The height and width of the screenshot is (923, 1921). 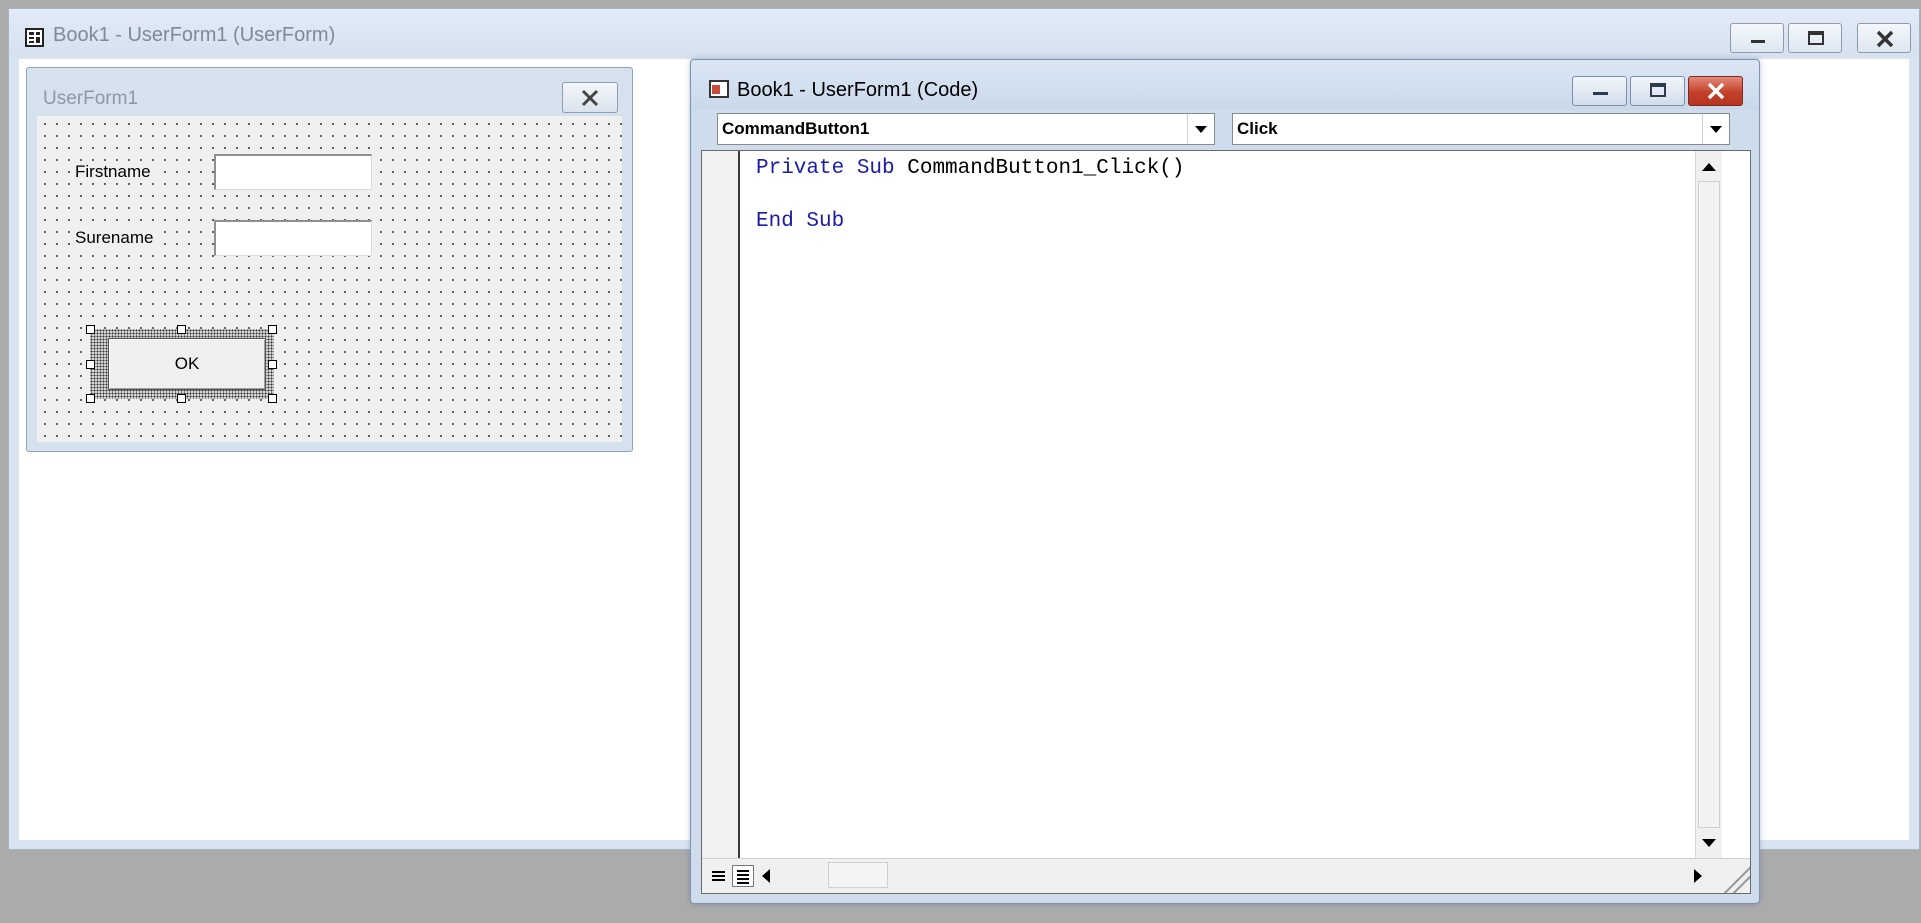 I want to click on close-button, so click(x=1884, y=38).